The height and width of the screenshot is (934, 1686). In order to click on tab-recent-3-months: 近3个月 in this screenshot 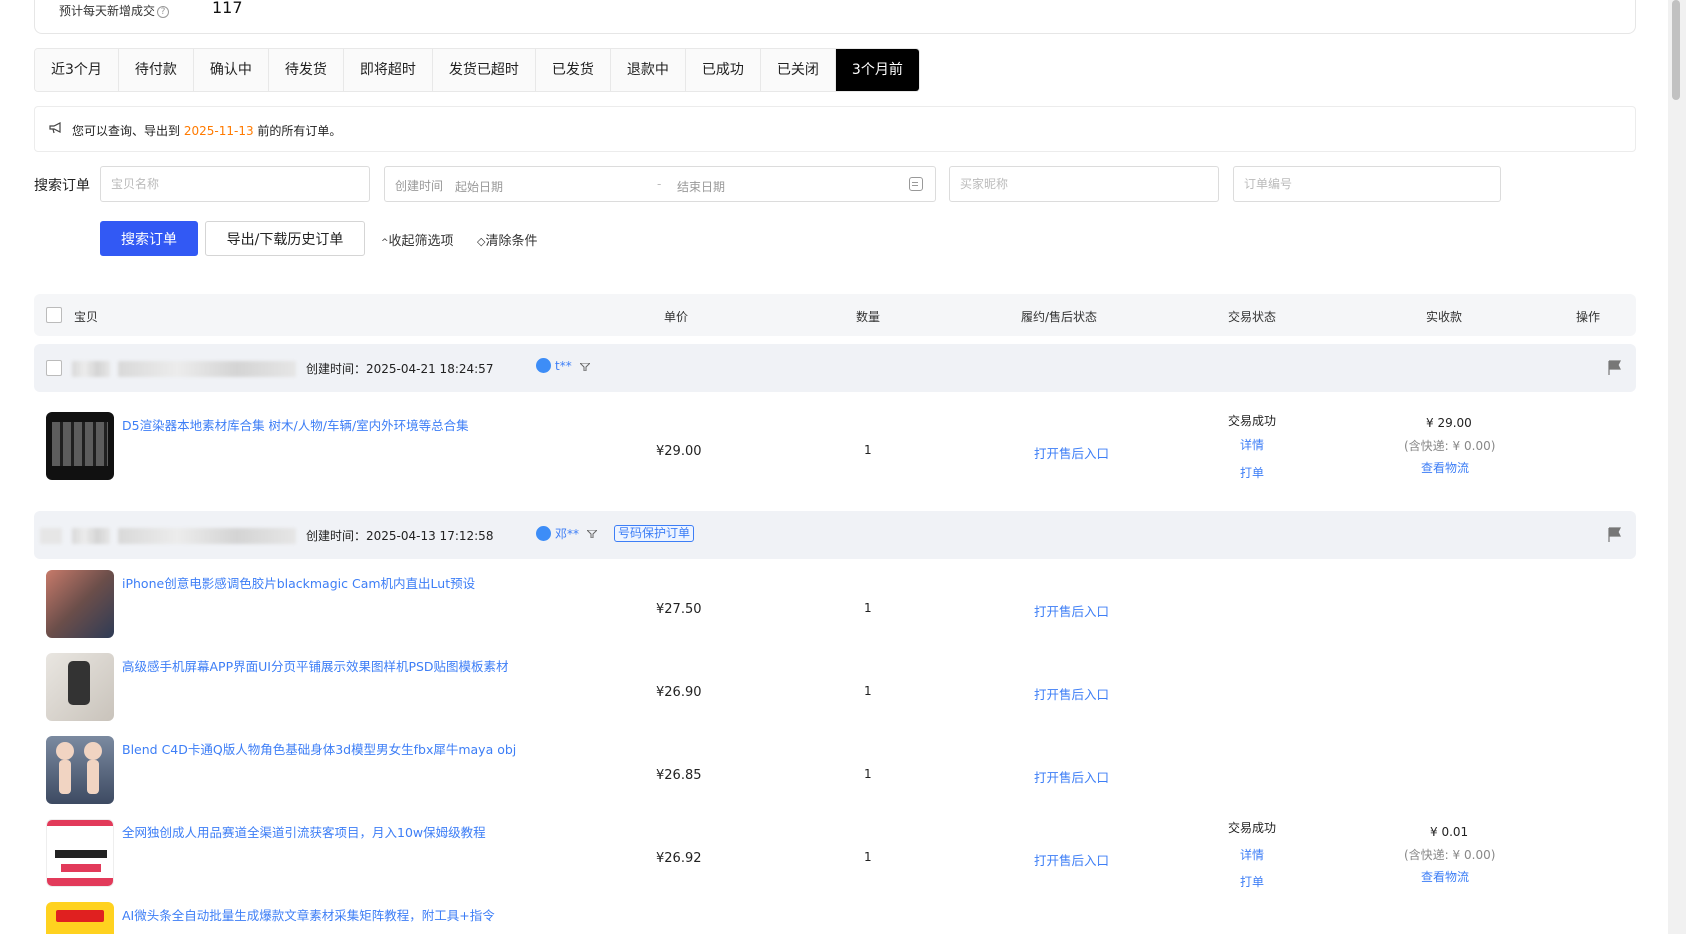, I will do `click(77, 70)`.